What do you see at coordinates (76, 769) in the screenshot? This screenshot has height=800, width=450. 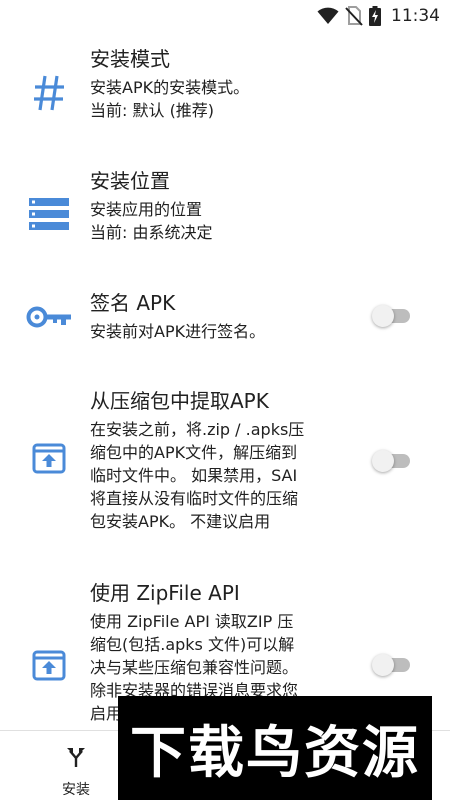 I see `nav-item-install: 安装` at bounding box center [76, 769].